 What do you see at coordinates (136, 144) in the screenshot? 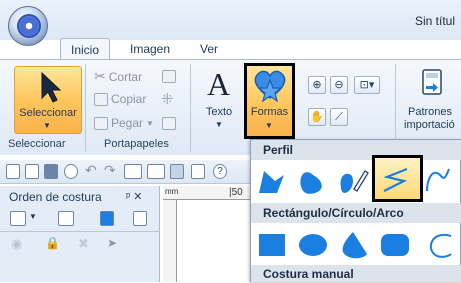
I see `group-label-portapapeles: Portapapeles` at bounding box center [136, 144].